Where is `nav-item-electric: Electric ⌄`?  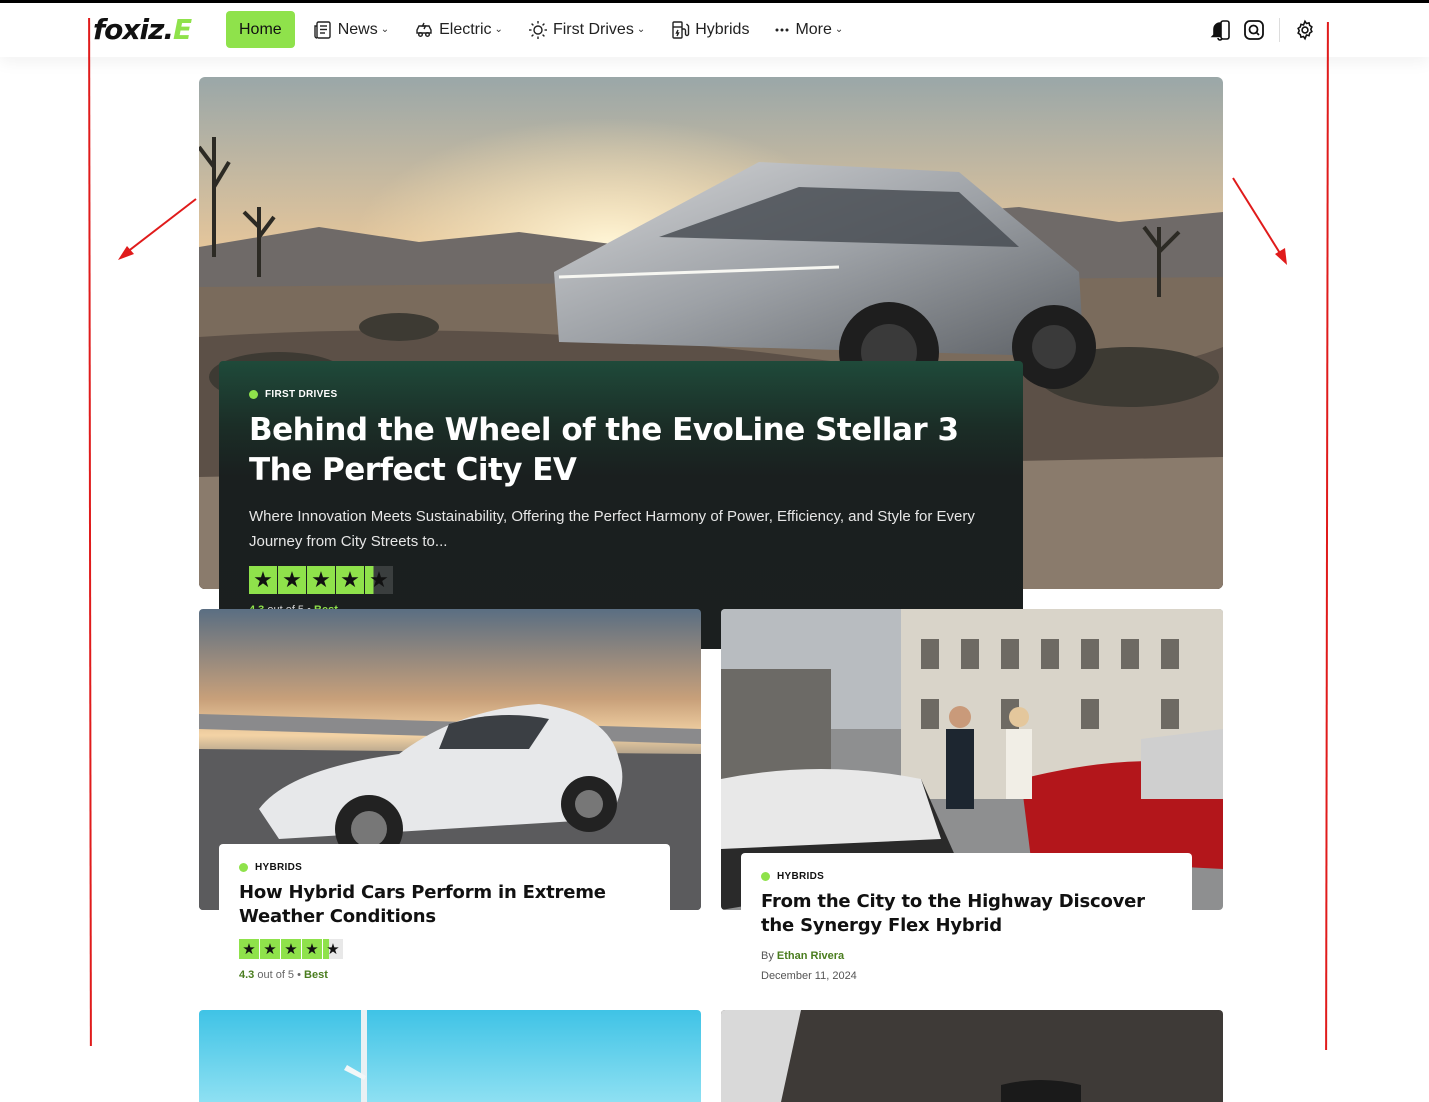
nav-item-electric: Electric ⌄ is located at coordinates (458, 29).